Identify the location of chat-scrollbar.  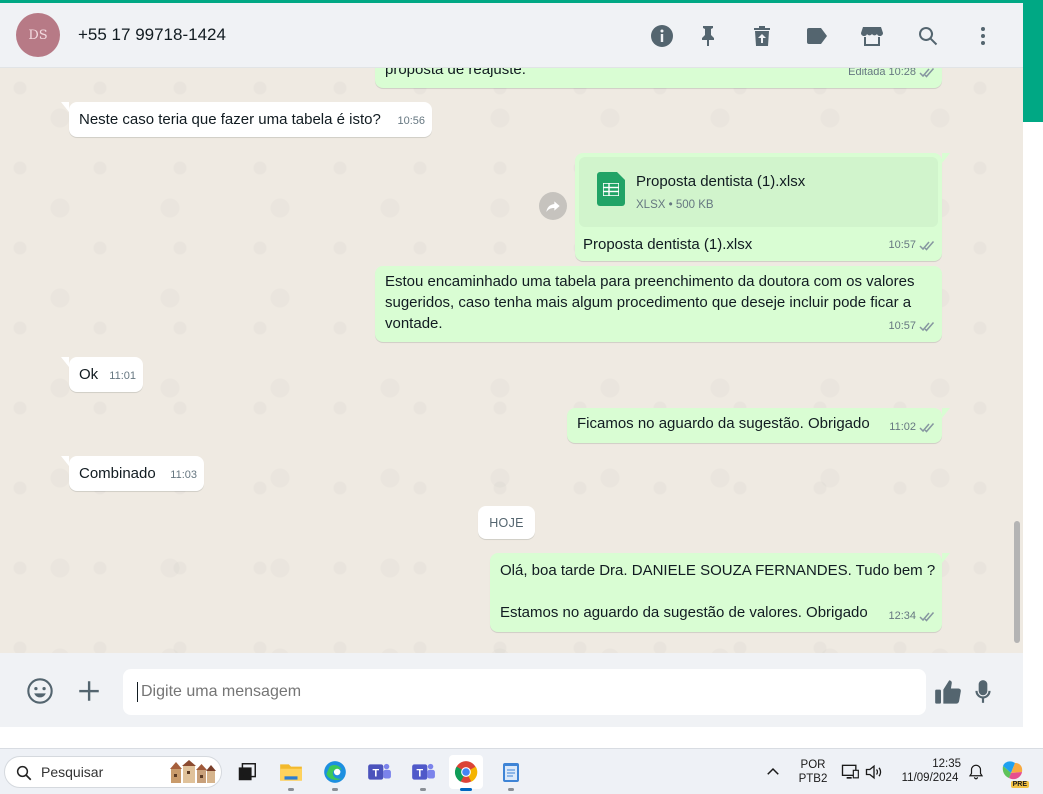
(1017, 582).